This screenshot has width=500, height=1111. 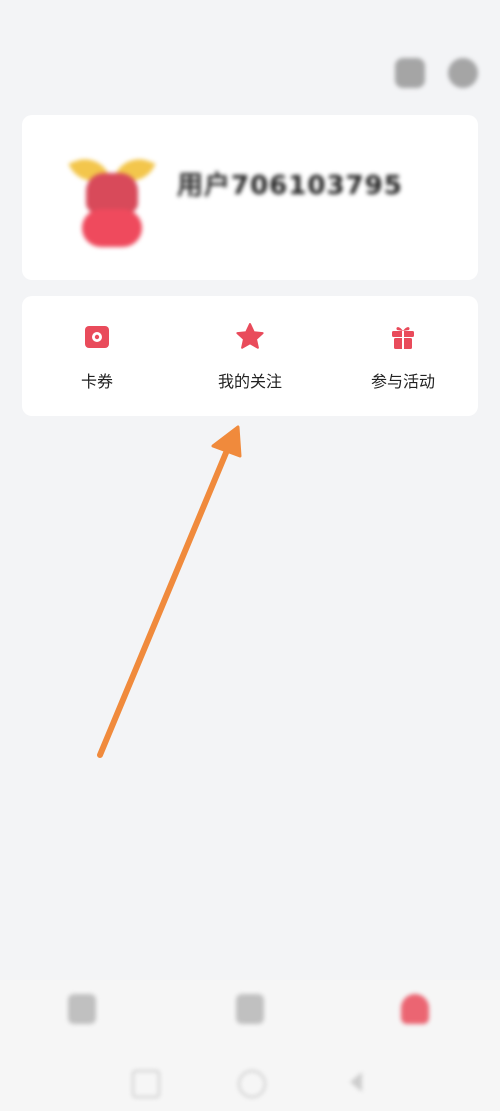 I want to click on recent-apps-button, so click(x=146, y=1084).